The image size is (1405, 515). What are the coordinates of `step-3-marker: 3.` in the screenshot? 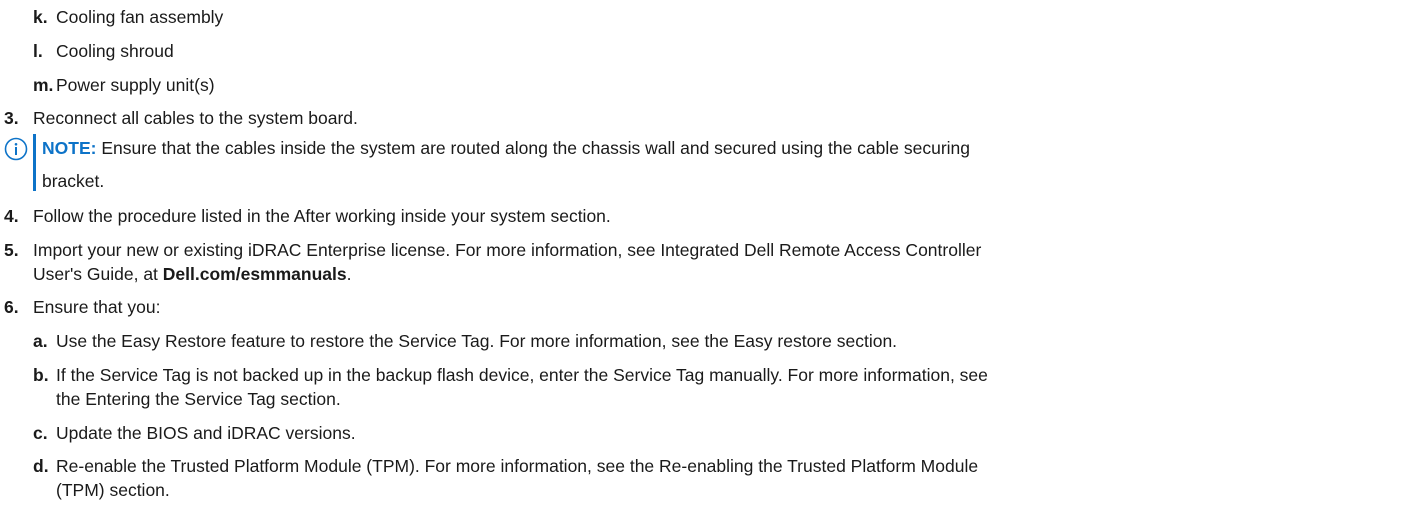 It's located at (11, 118).